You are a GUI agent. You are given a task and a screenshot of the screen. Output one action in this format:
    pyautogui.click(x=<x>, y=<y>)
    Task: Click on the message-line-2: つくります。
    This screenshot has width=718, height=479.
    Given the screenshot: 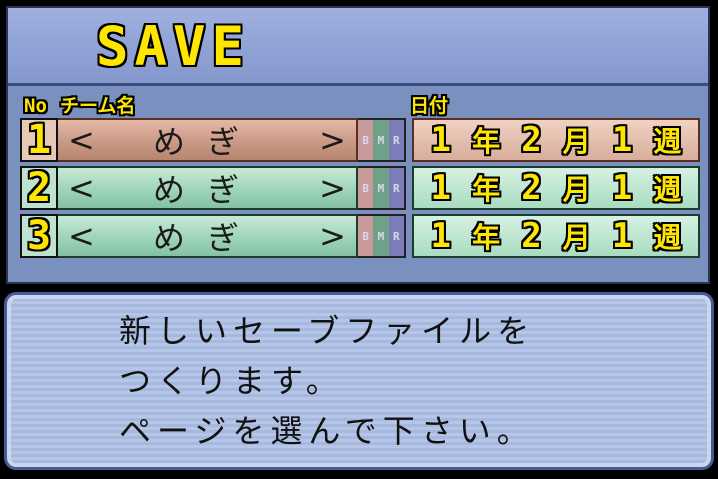 What is the action you would take?
    pyautogui.click(x=231, y=381)
    